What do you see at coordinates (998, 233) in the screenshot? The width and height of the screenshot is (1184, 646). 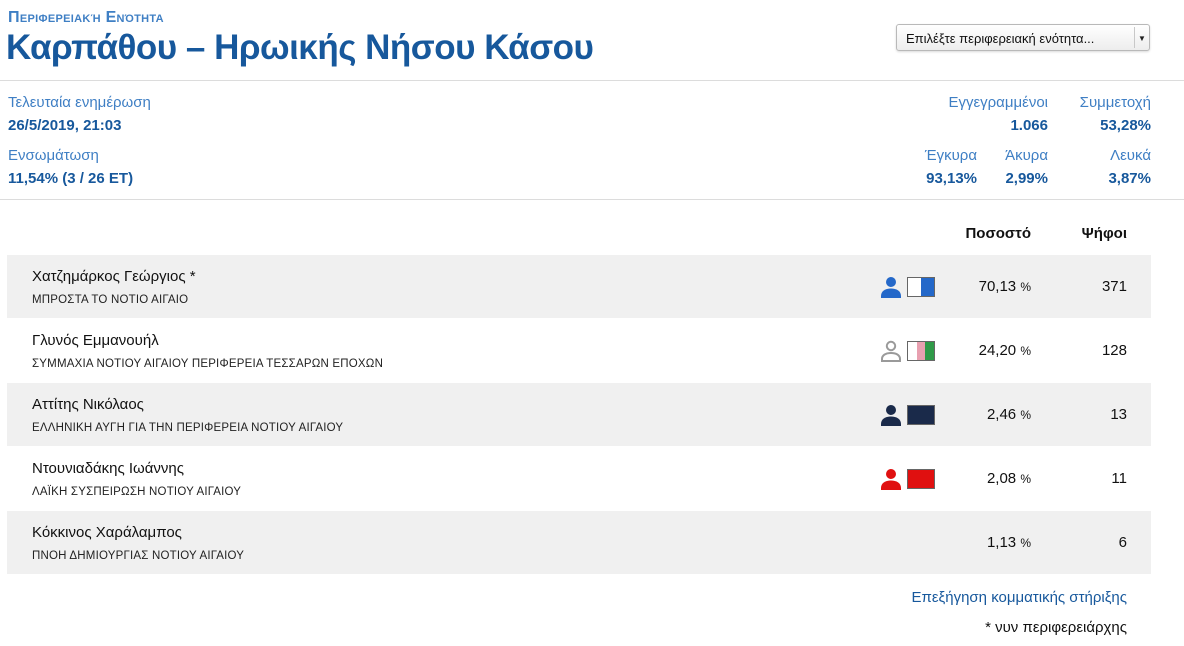 I see `column-header-percent: Ποσοστό` at bounding box center [998, 233].